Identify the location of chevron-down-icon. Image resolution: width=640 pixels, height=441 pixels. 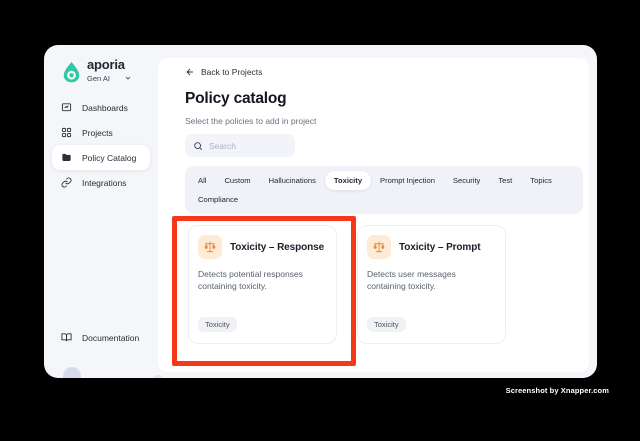
(128, 78).